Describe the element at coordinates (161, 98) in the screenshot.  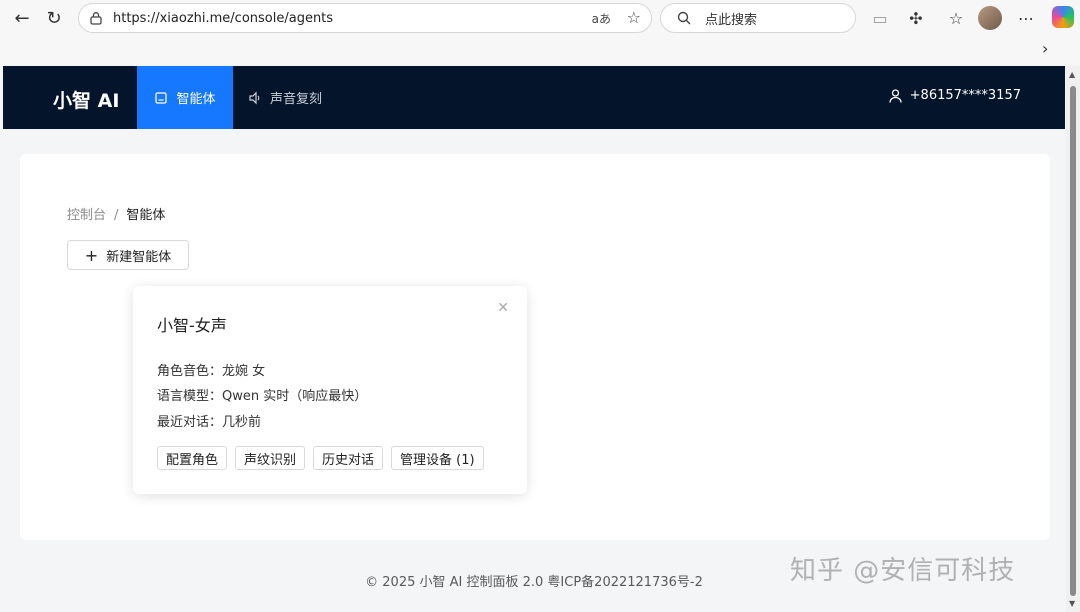
I see `robot-icon` at that location.